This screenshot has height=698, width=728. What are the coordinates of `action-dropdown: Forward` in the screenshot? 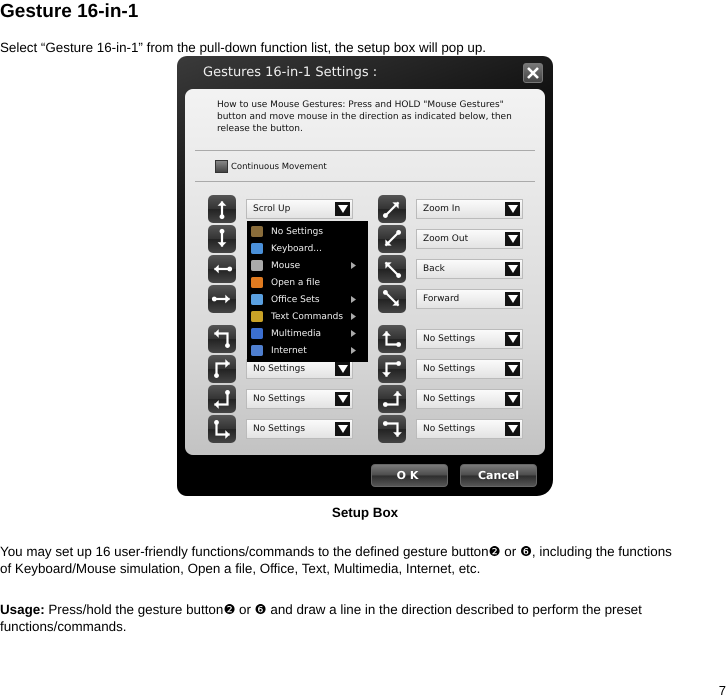 It's located at (469, 299).